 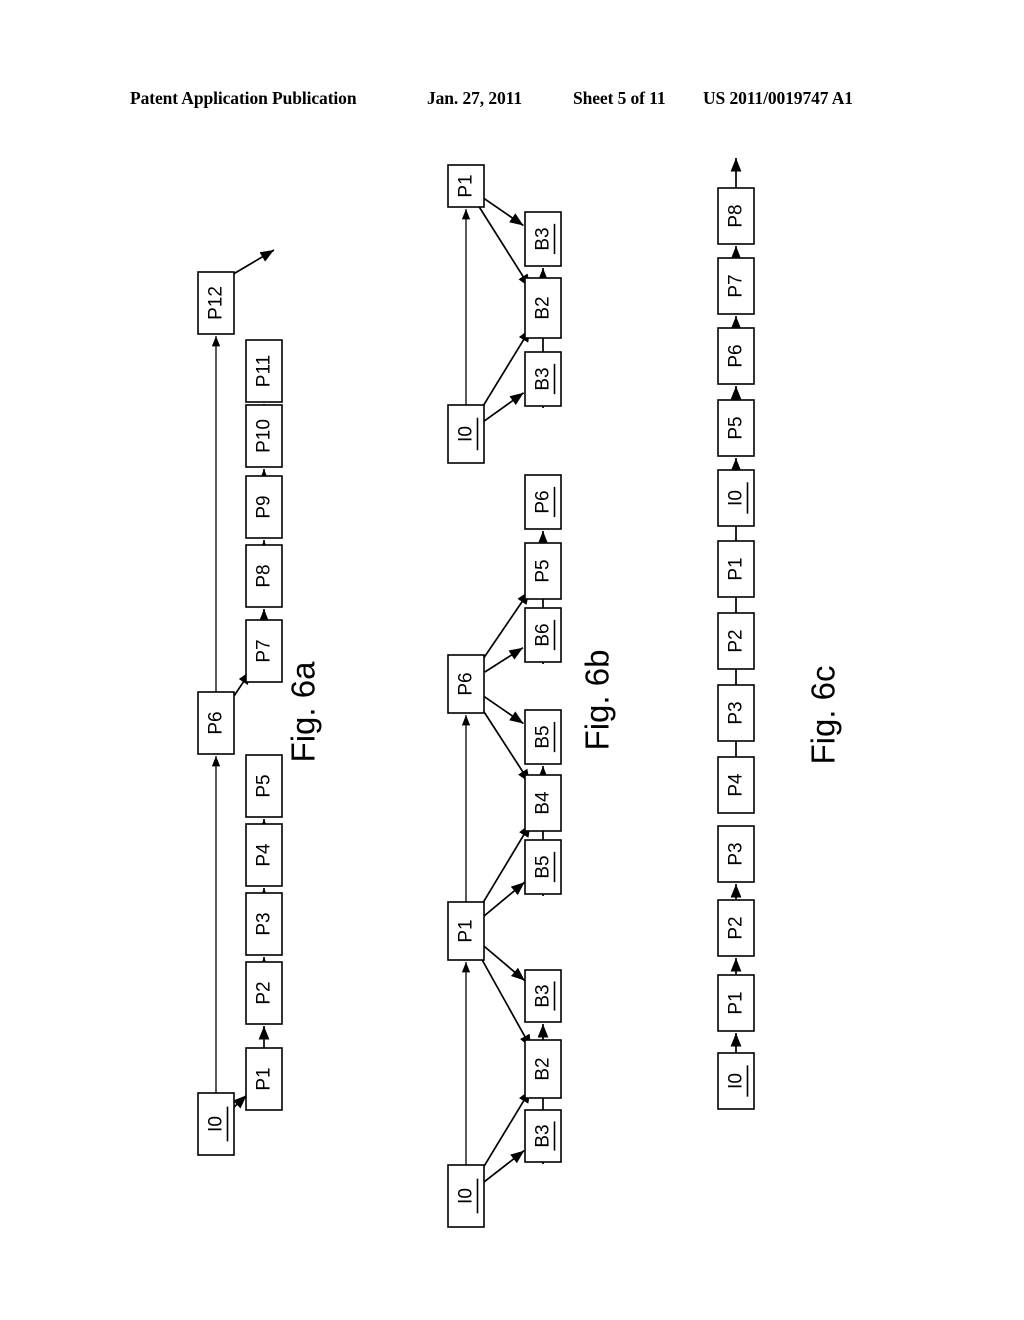 I want to click on node-c_P1_up: P1, so click(x=736, y=569).